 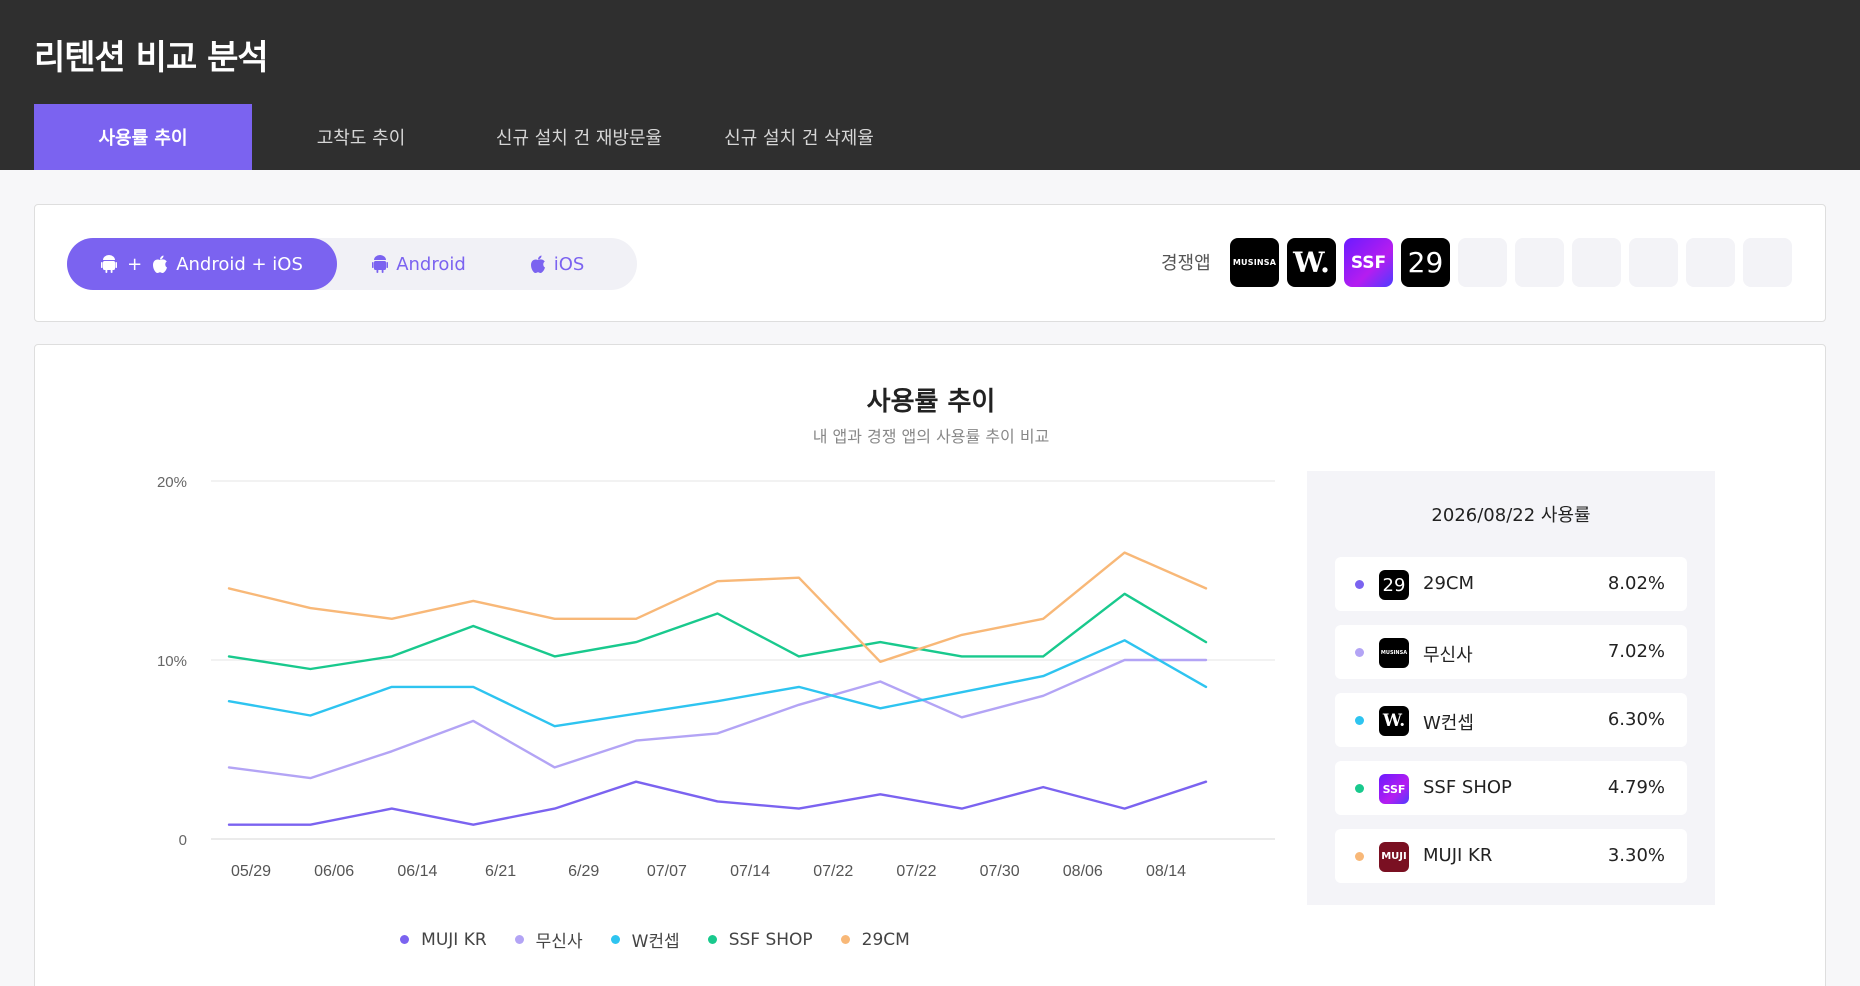 I want to click on tab-new-install-revisit: 신규 설치 건 재방문율, so click(x=579, y=137).